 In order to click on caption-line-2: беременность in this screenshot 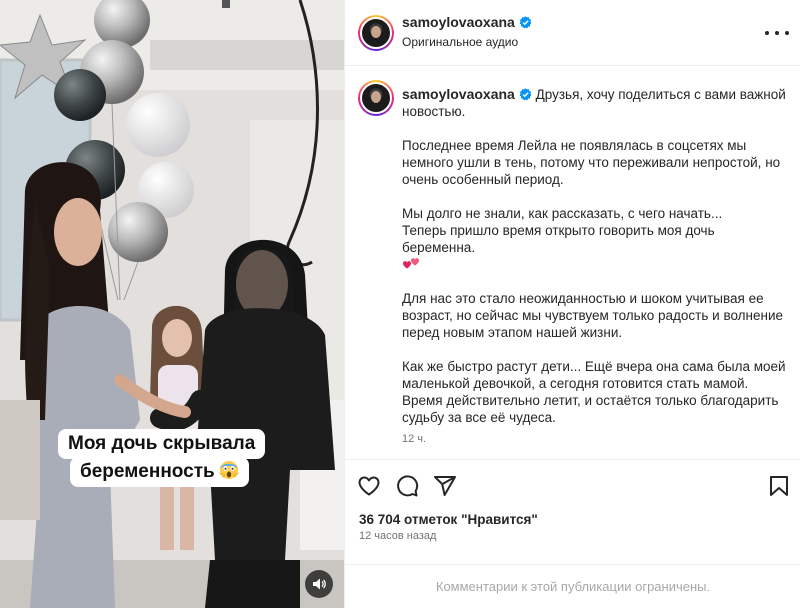, I will do `click(159, 472)`.